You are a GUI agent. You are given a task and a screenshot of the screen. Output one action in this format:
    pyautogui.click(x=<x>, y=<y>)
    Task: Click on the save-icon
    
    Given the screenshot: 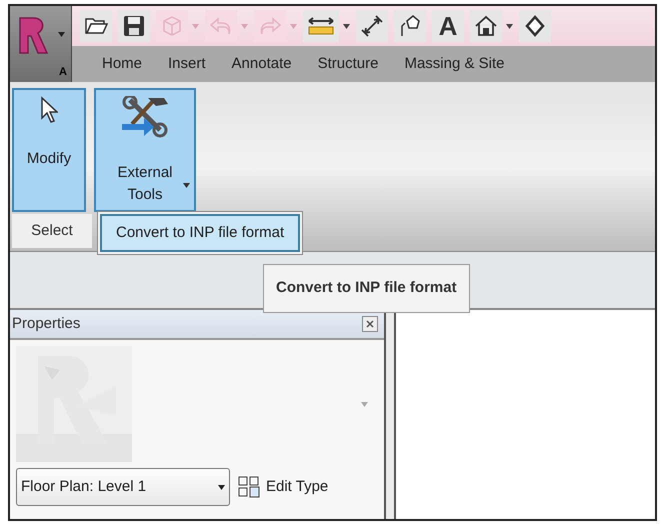 What is the action you would take?
    pyautogui.click(x=134, y=26)
    